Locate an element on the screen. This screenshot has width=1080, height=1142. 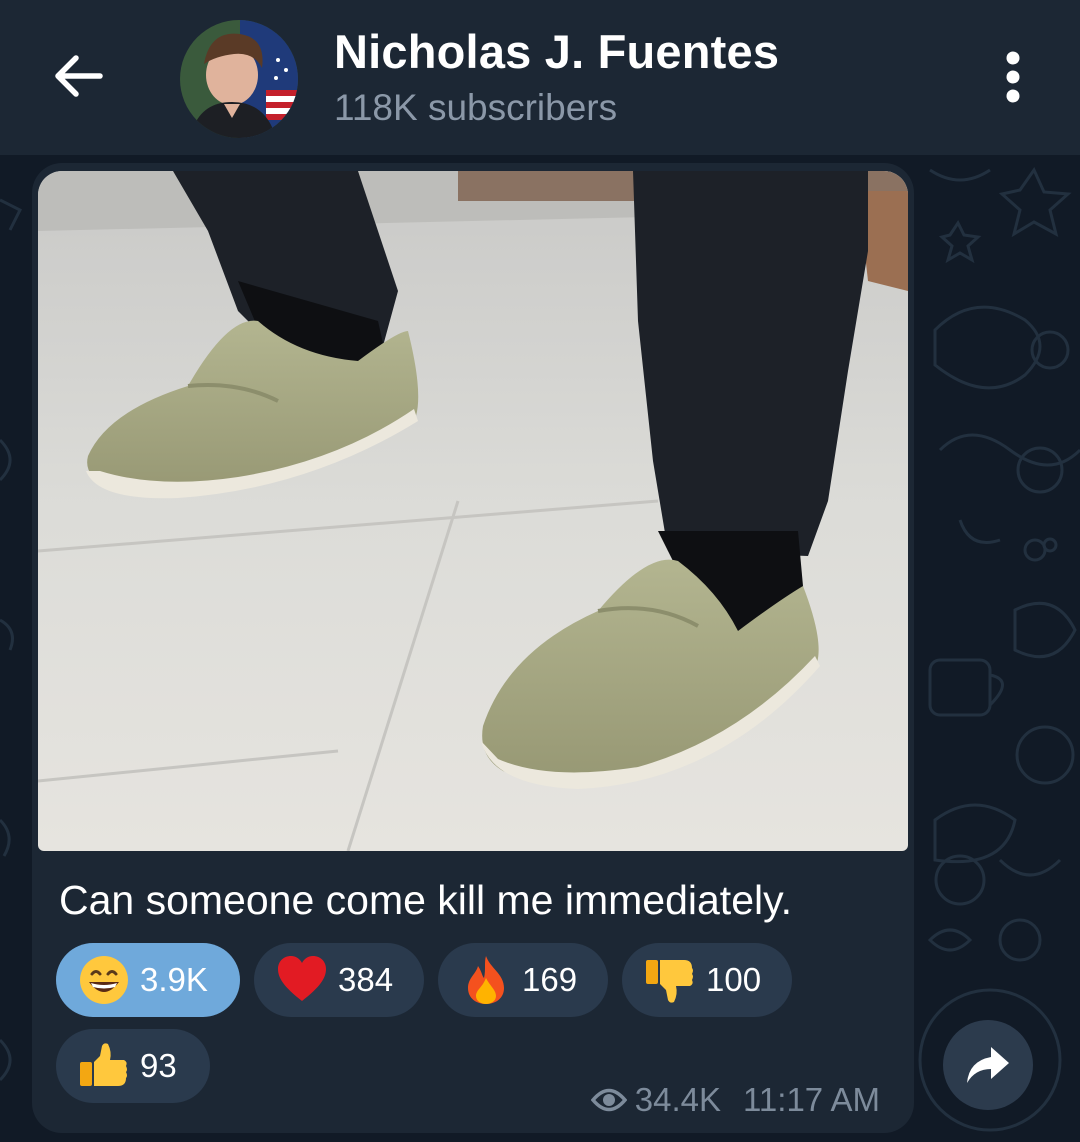
more-vertical-icon is located at coordinates (1013, 77).